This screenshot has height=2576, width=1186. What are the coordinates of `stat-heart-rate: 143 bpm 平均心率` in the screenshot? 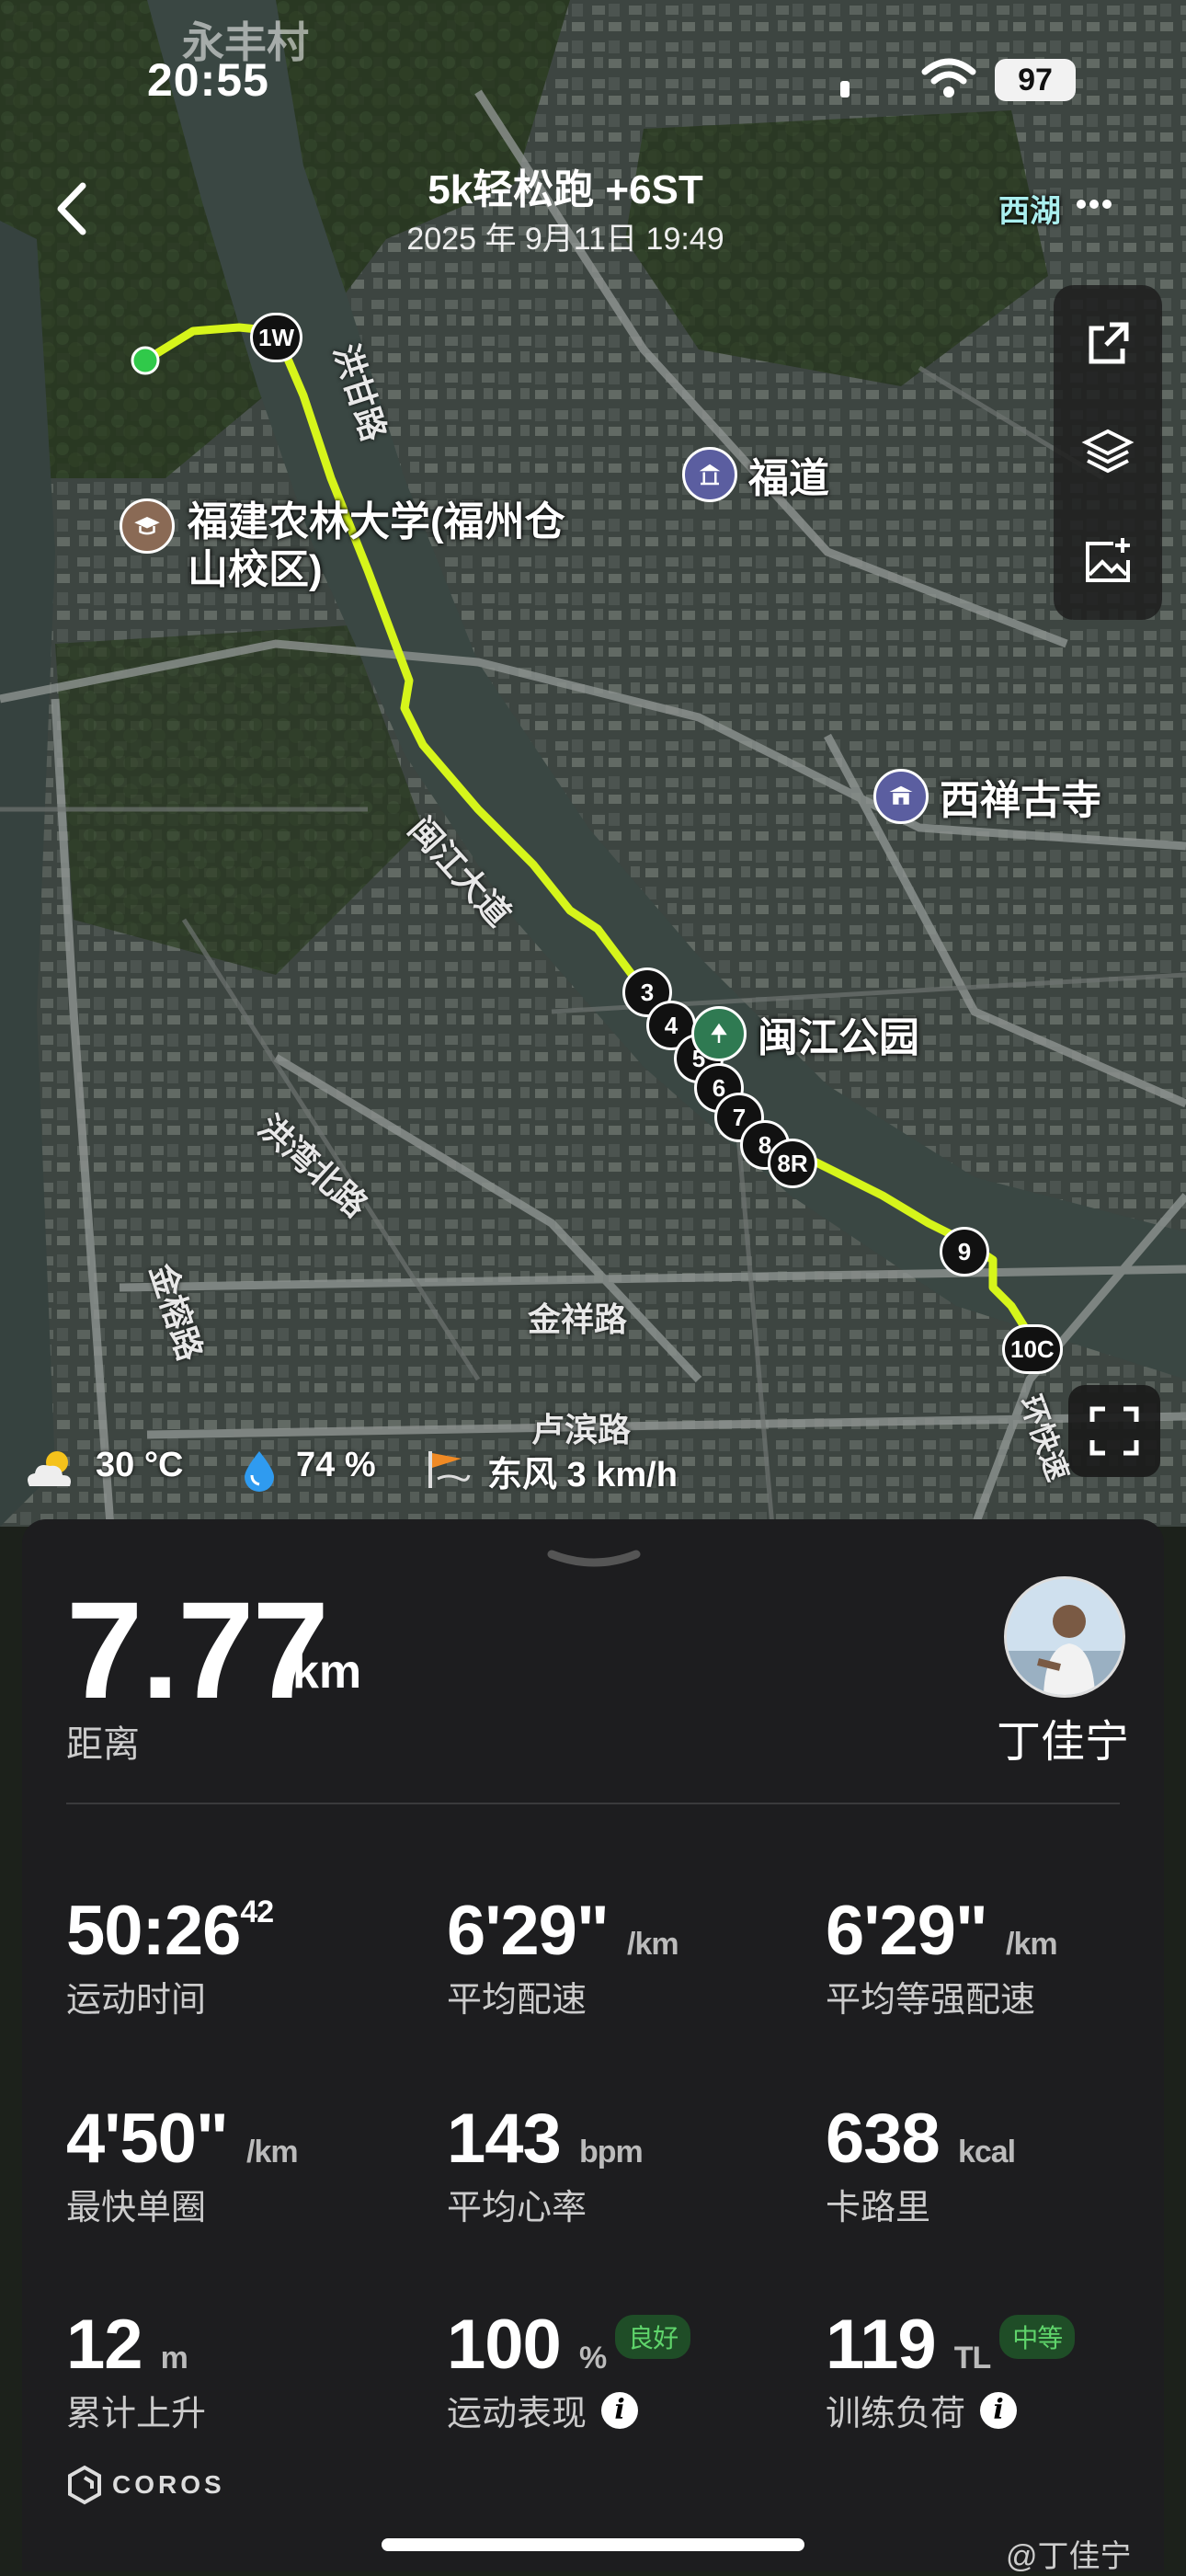 It's located at (545, 2164).